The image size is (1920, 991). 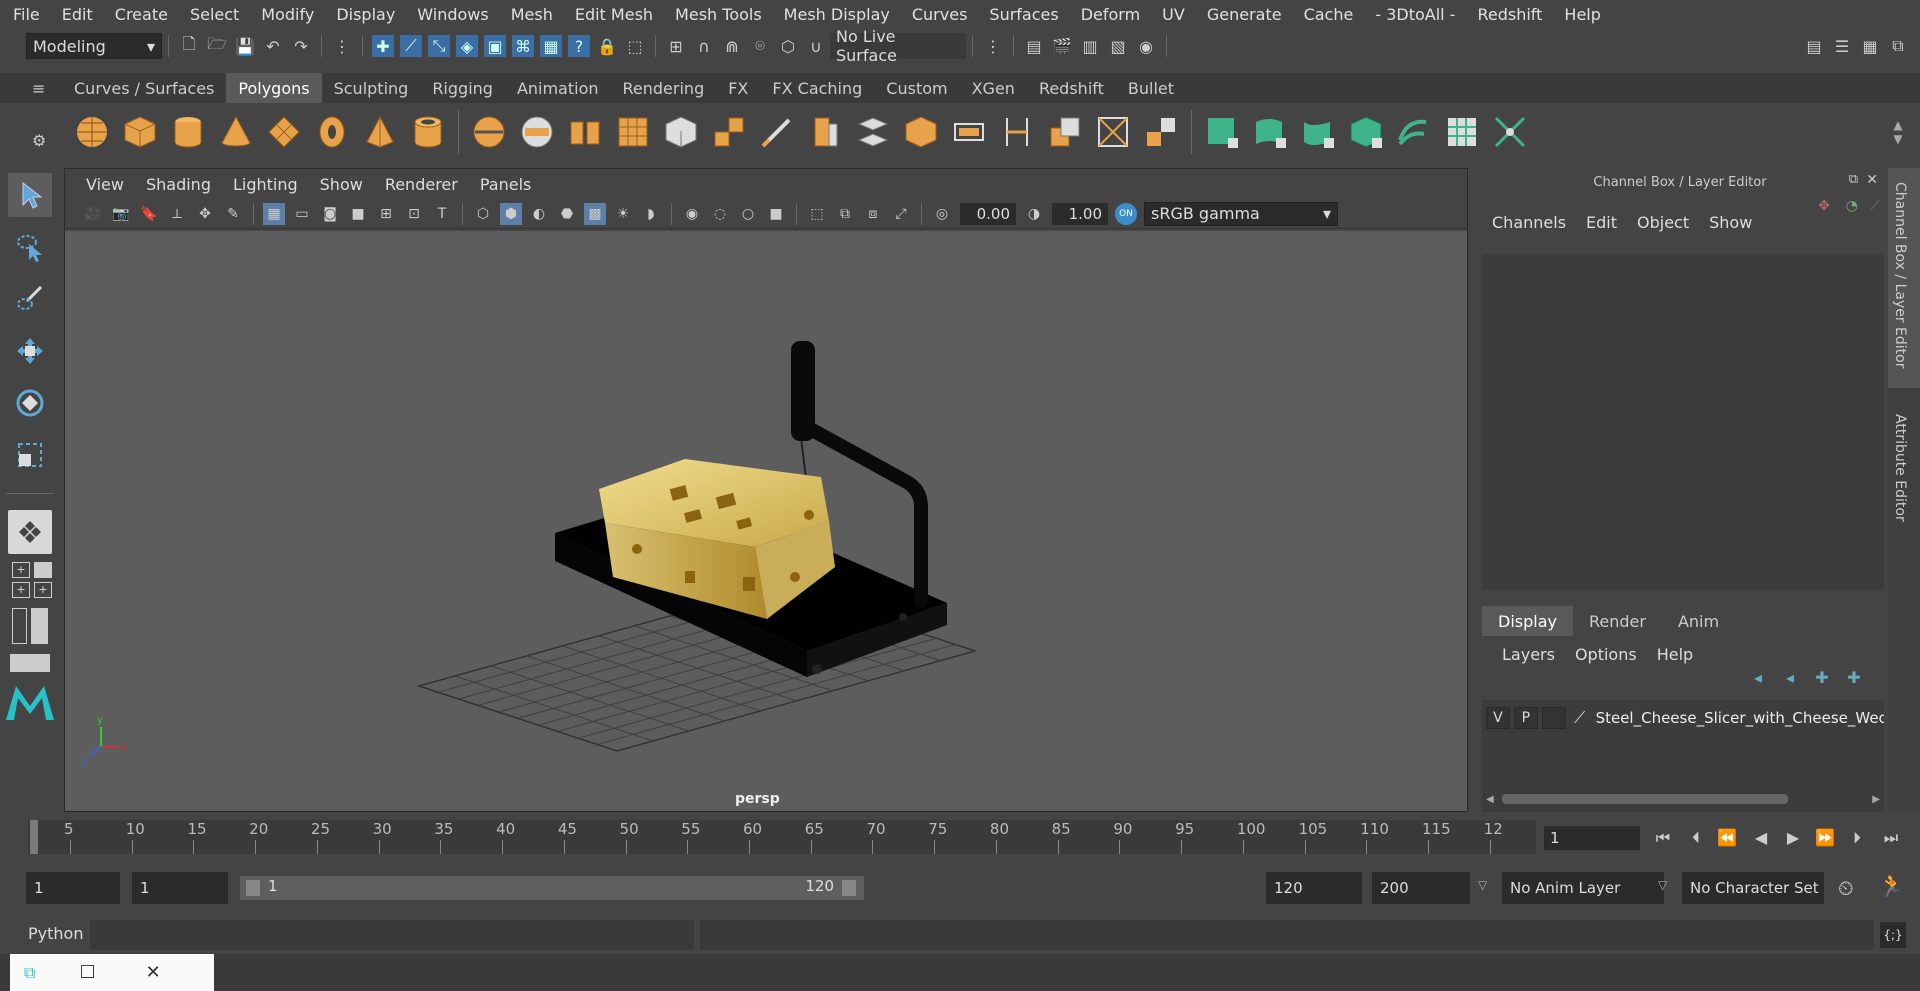 I want to click on animation-end-field: 200, so click(x=1421, y=888).